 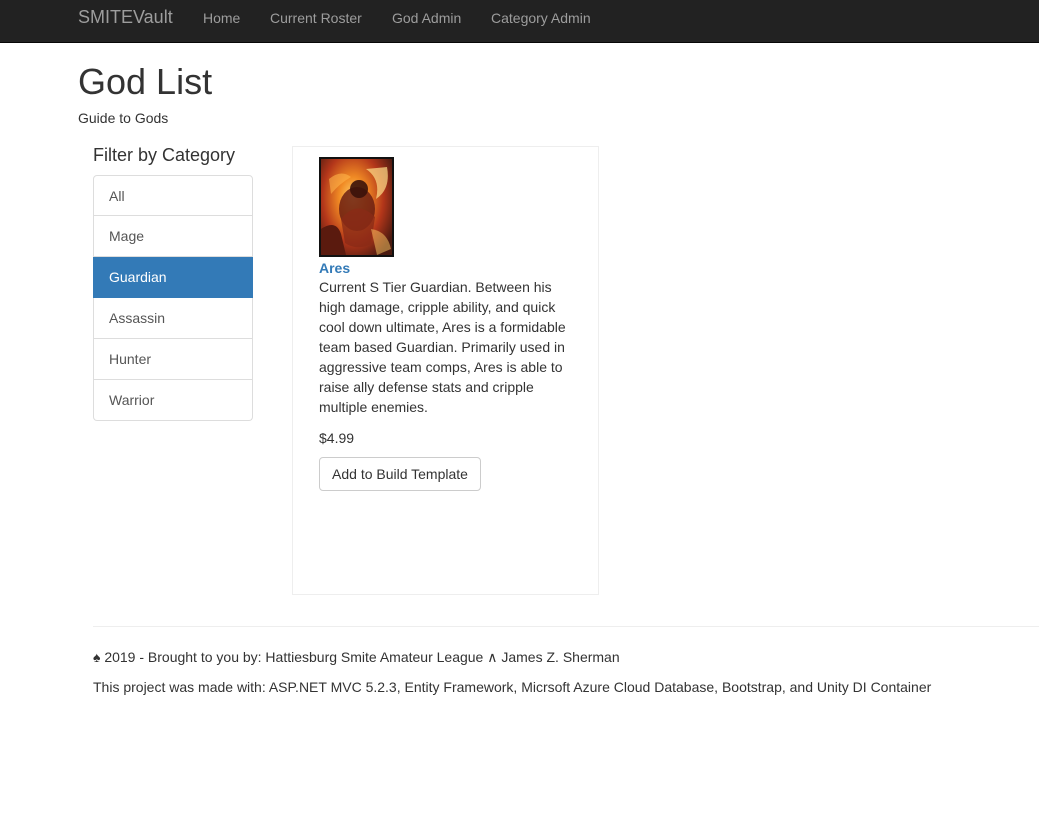 I want to click on nav-category-admin-link: Category Admin, so click(x=541, y=18).